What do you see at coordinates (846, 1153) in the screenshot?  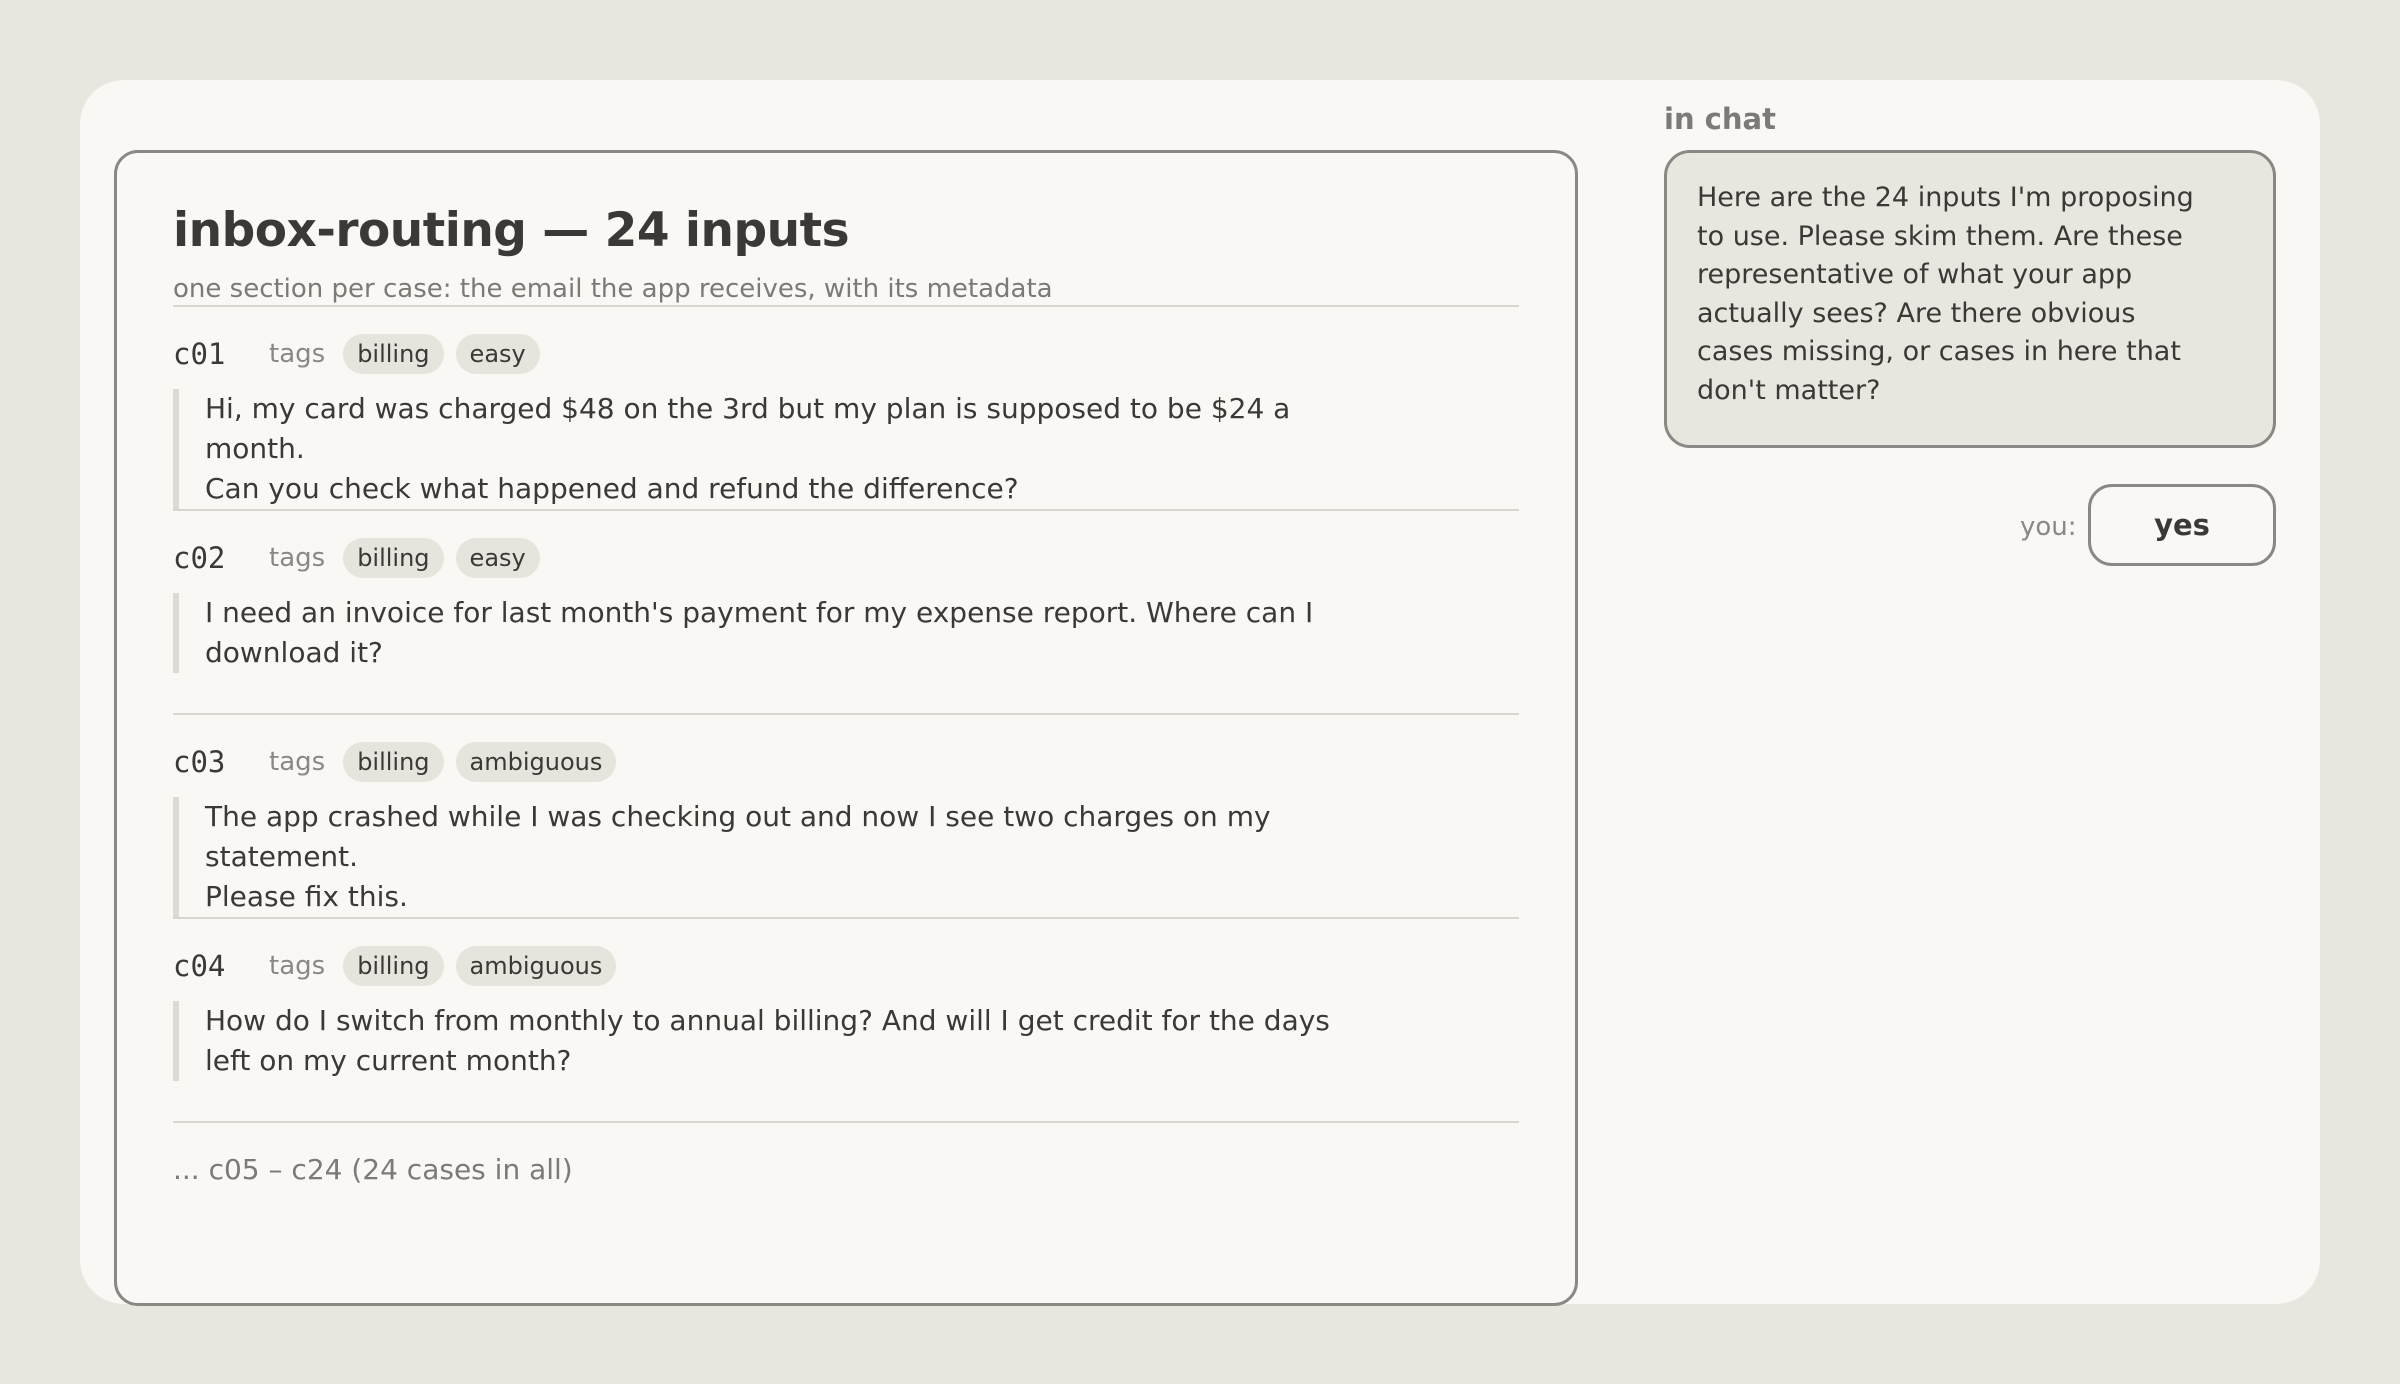 I see `more-cases-note: ... c05 – c24 (24 cases in all)` at bounding box center [846, 1153].